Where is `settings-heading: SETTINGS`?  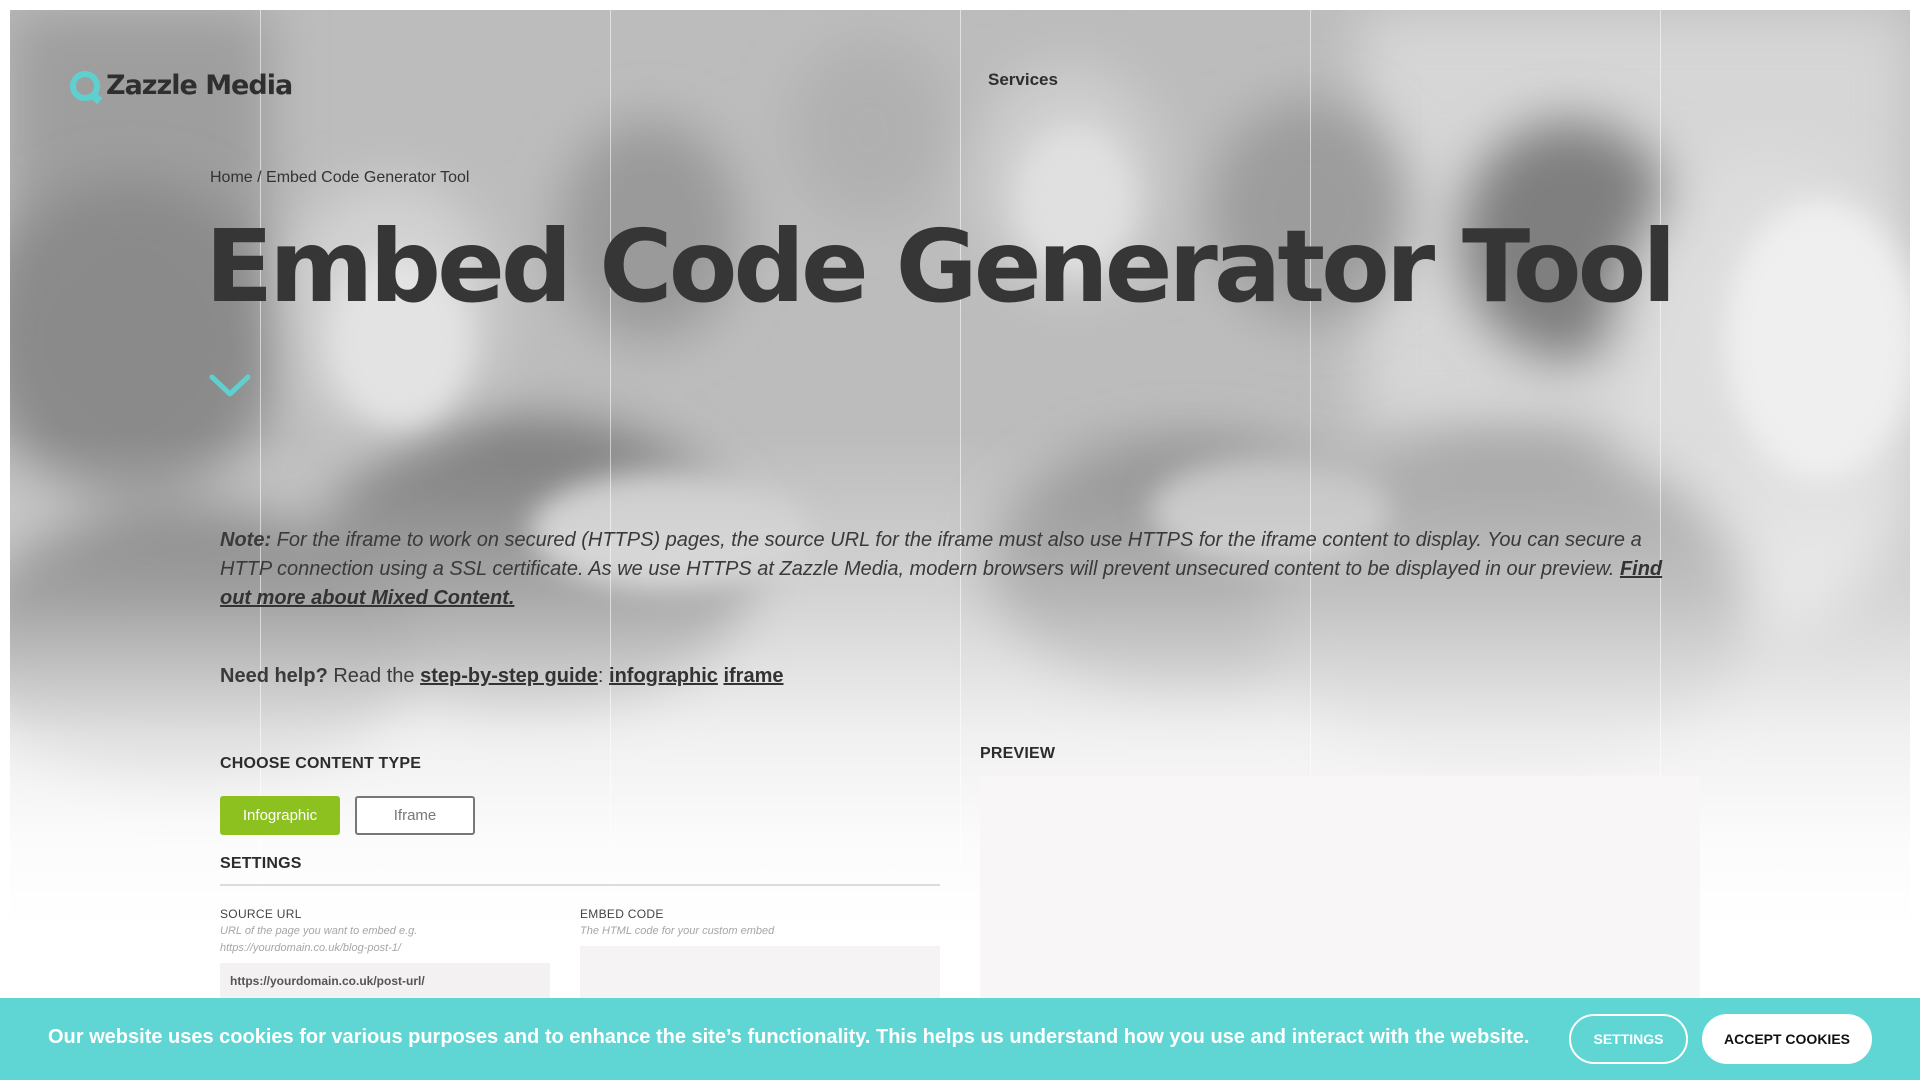 settings-heading: SETTINGS is located at coordinates (261, 863).